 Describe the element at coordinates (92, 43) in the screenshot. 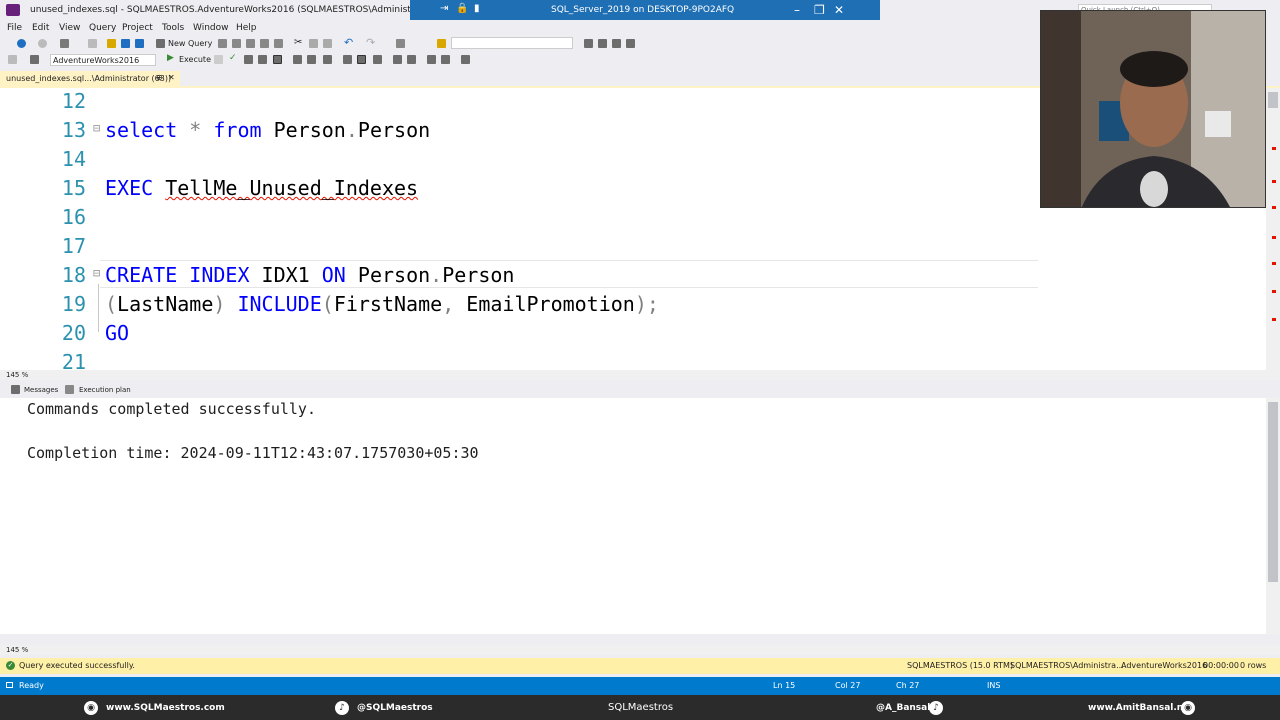

I see `add-item-icon` at that location.